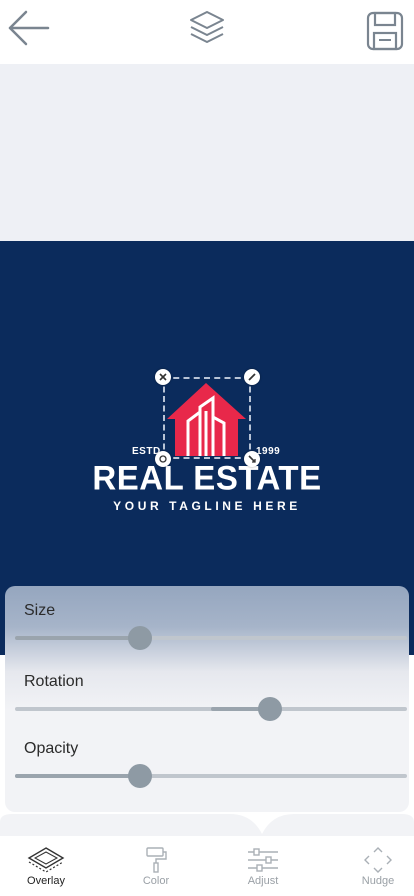  I want to click on resize-arrows-icon, so click(252, 459).